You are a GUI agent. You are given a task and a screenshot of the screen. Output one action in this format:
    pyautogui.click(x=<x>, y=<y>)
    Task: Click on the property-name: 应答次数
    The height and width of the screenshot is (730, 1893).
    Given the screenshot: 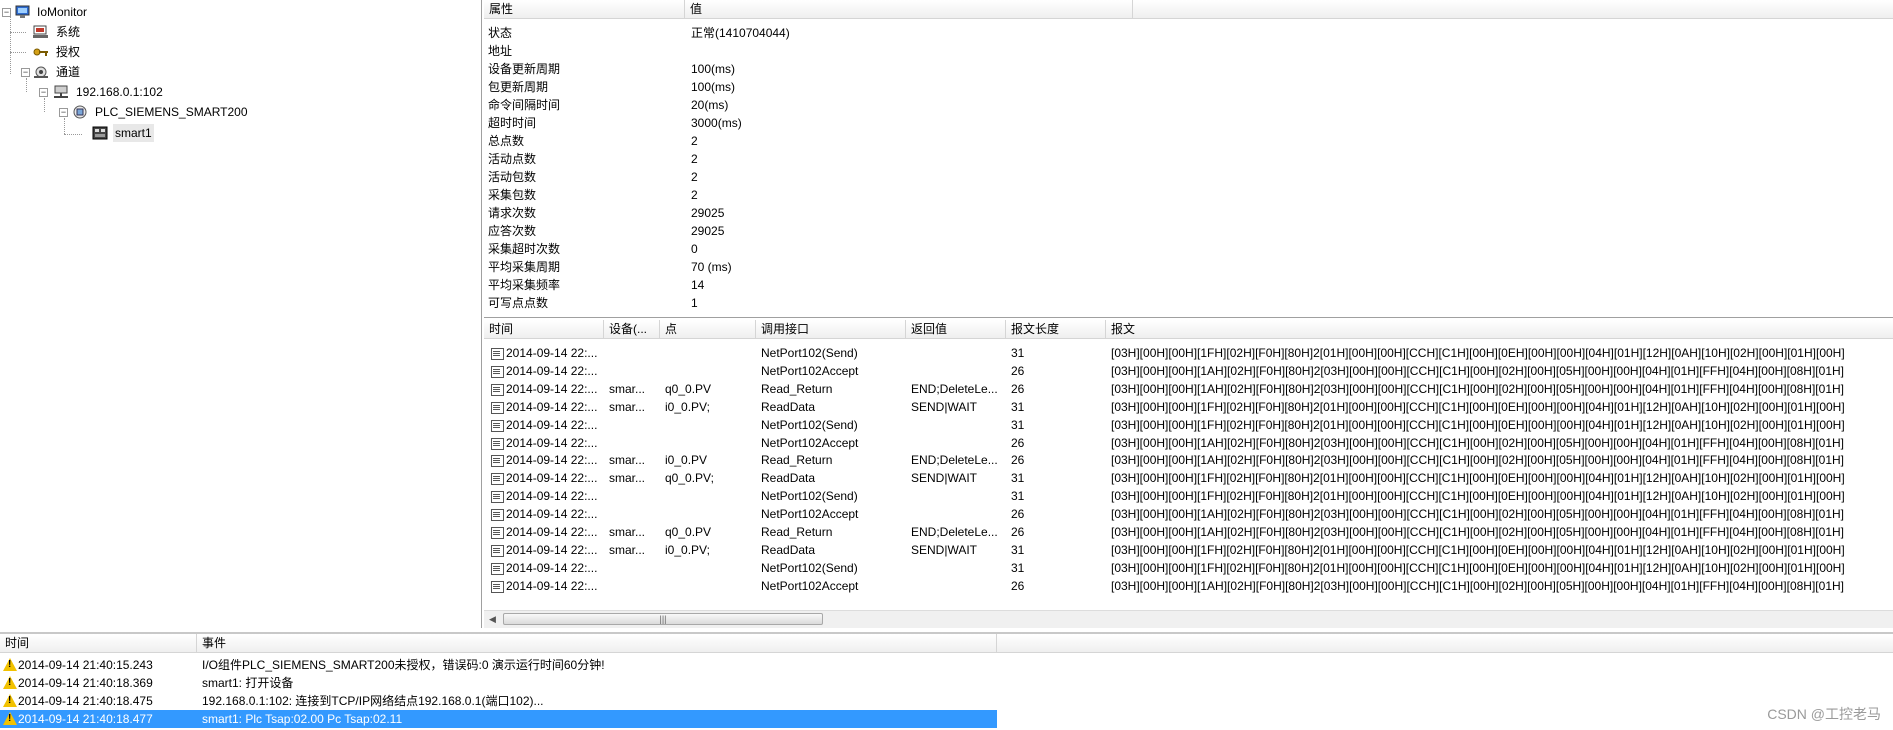 What is the action you would take?
    pyautogui.click(x=512, y=231)
    